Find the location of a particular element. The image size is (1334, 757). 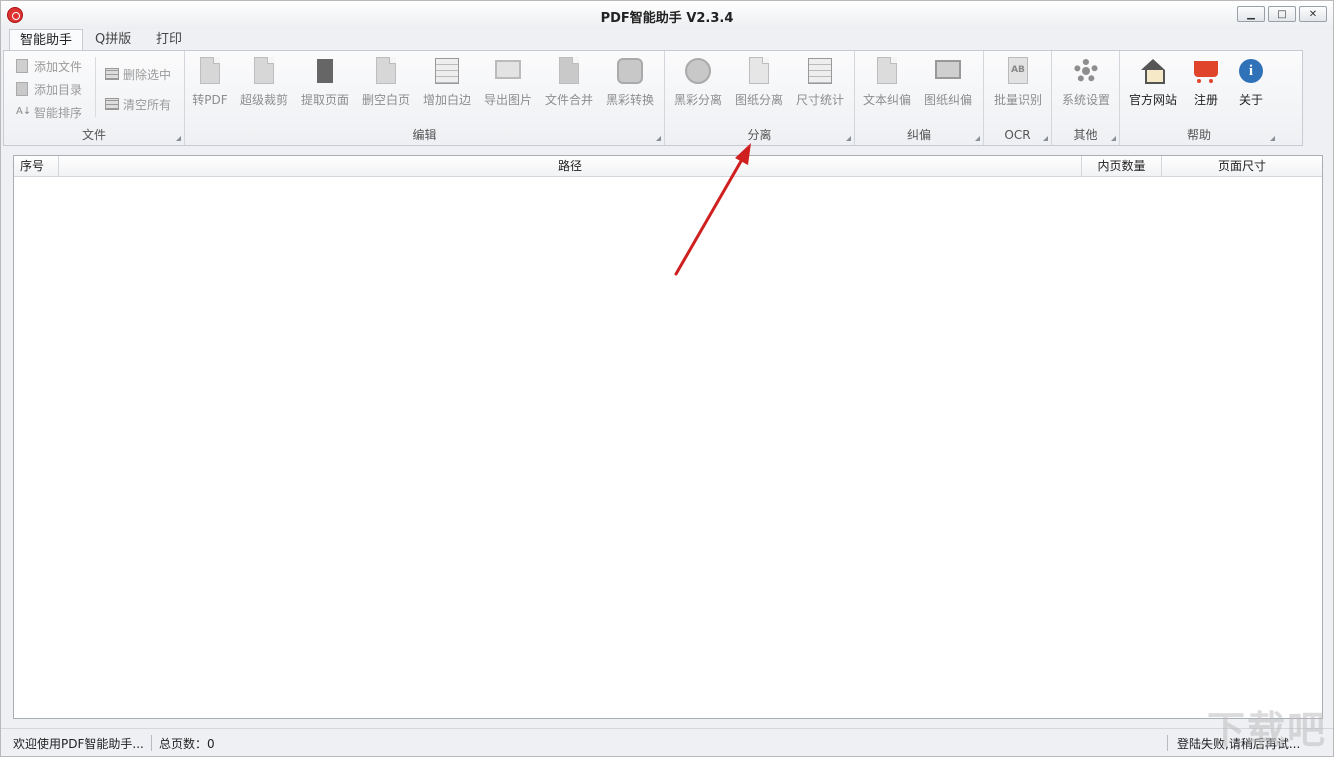

batch-ocr-label: 批量识别 is located at coordinates (1018, 99).